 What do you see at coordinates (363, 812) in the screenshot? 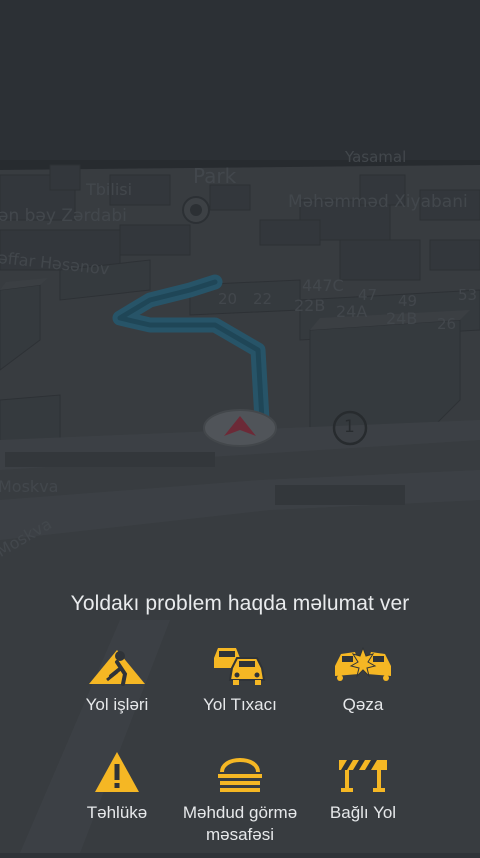
I see `report-label: Bağlı Yol` at bounding box center [363, 812].